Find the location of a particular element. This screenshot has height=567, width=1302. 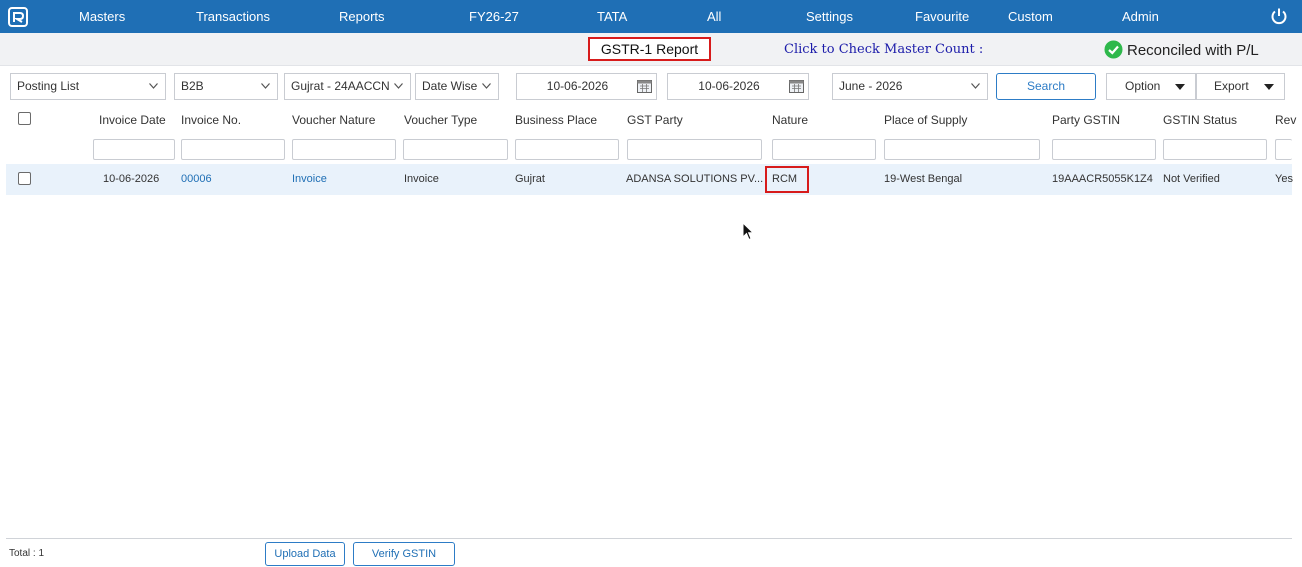

filter-nature is located at coordinates (824, 149).